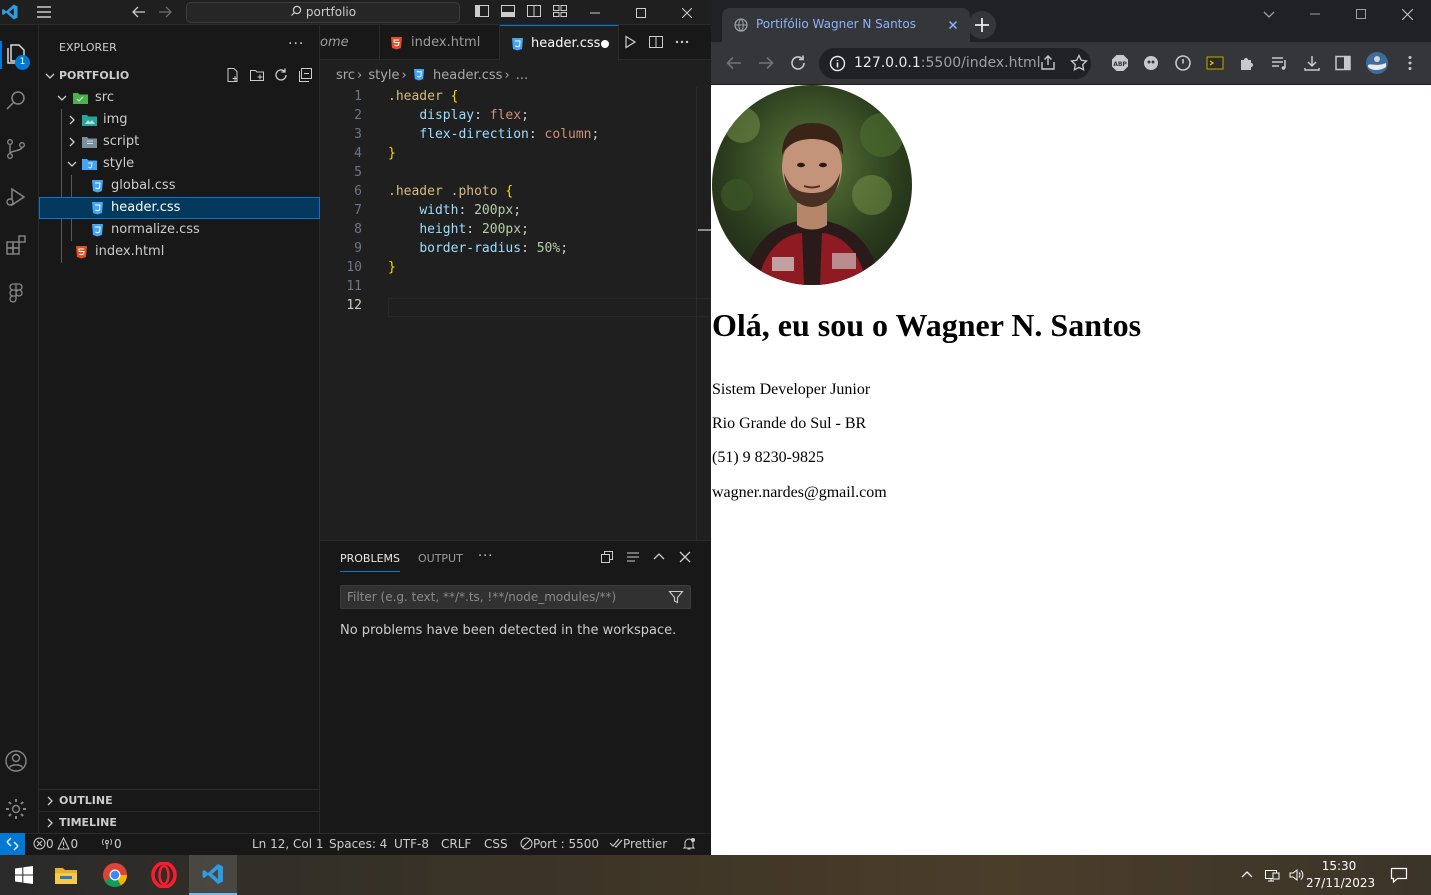  I want to click on tree-file-index-html: index.html, so click(179, 252).